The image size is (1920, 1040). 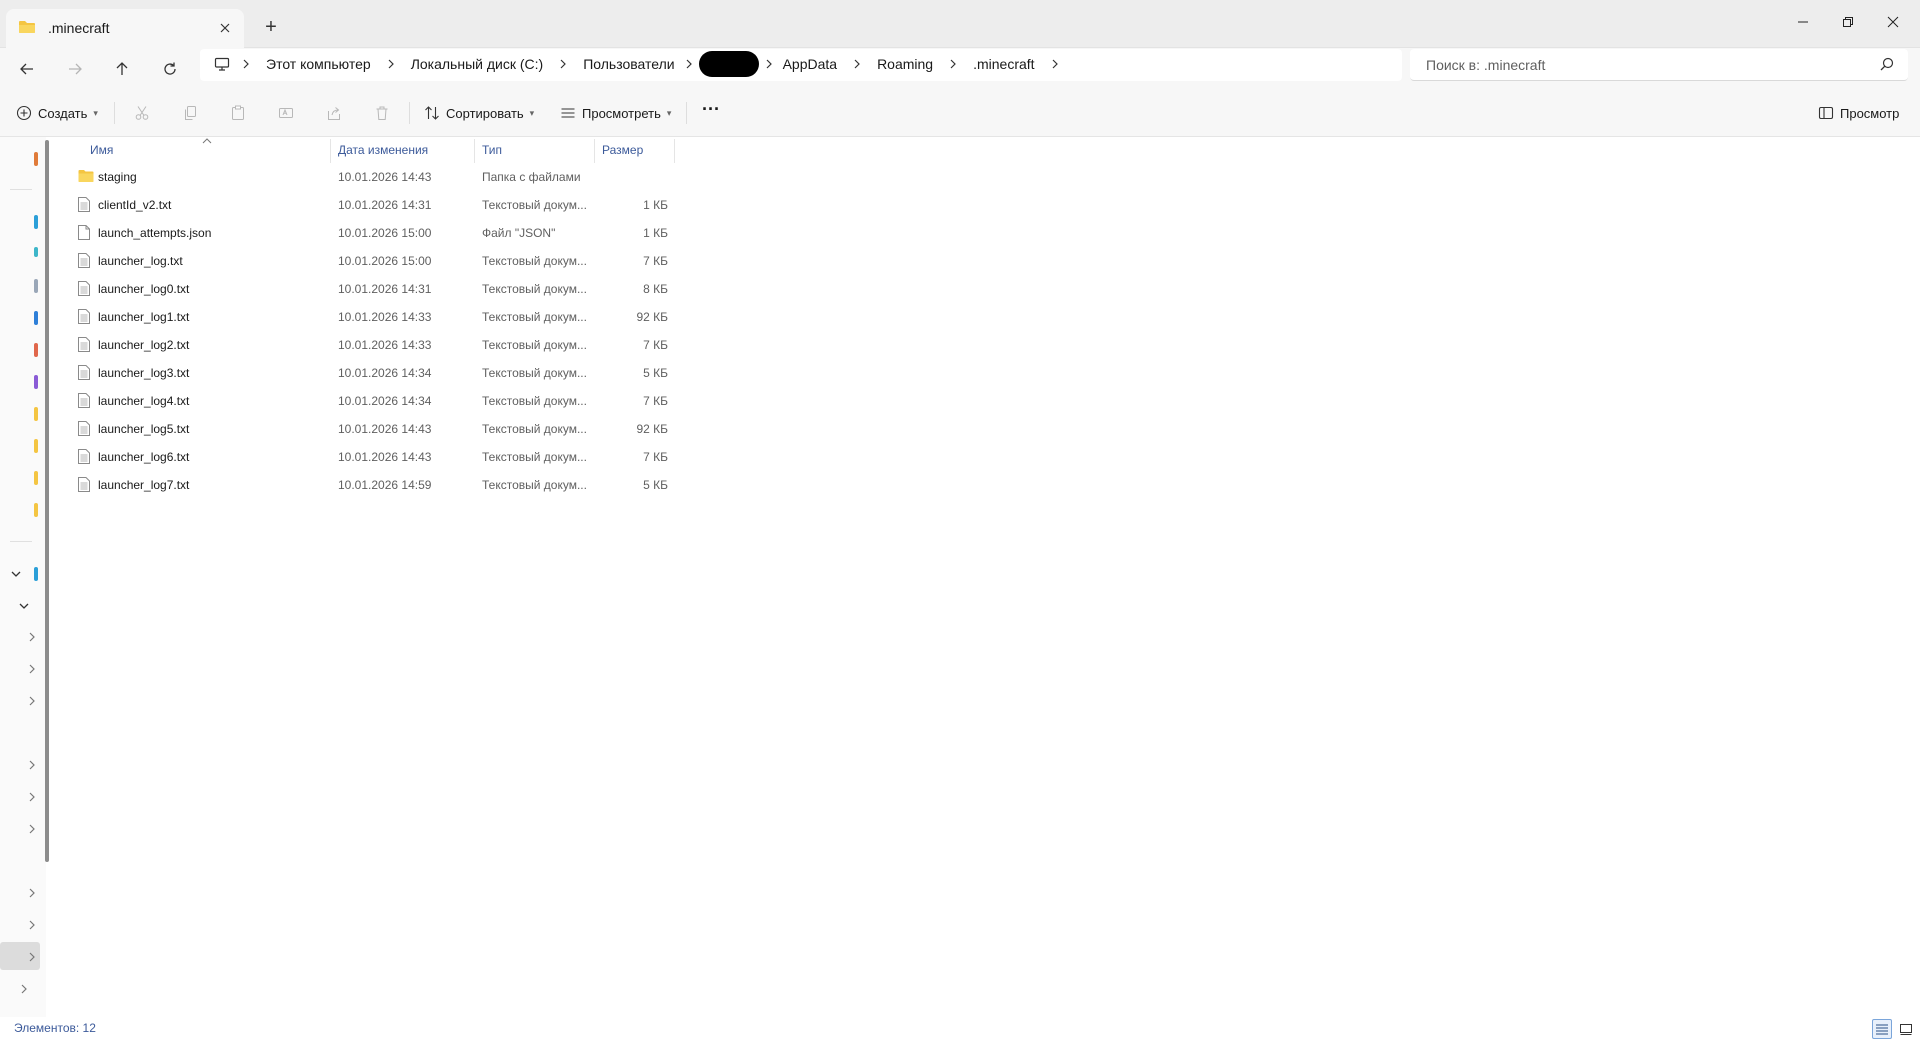 I want to click on create-button: Создать ▾, so click(x=57, y=113).